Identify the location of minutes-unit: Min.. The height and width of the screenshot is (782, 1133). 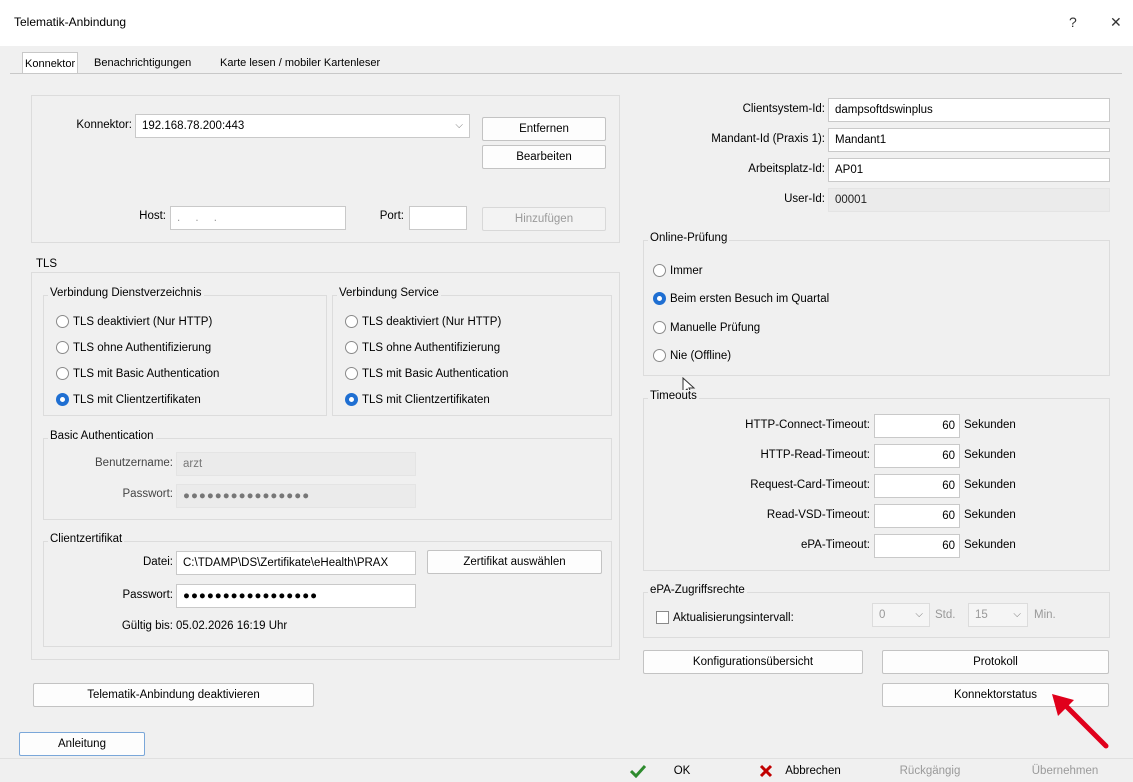
(1045, 615).